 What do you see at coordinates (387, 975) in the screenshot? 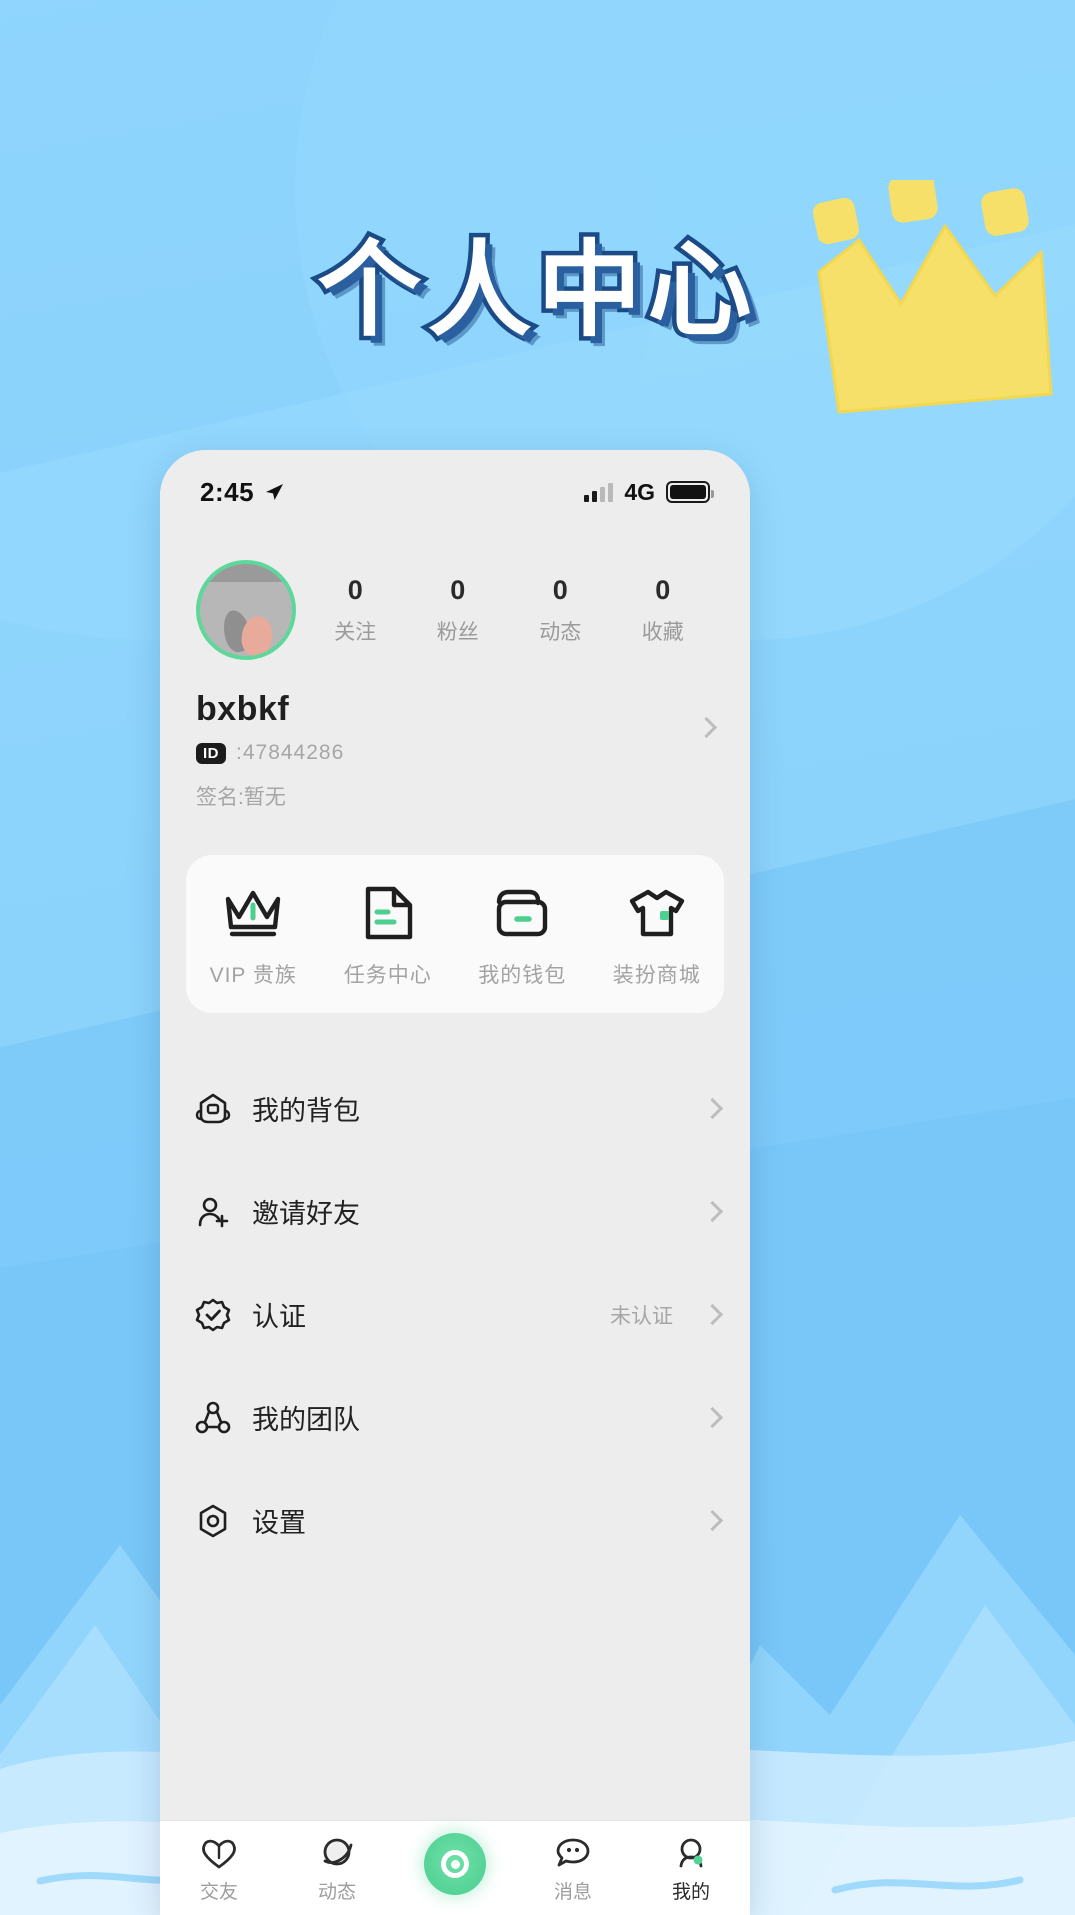
I see `quick-action-label: 任务中心` at bounding box center [387, 975].